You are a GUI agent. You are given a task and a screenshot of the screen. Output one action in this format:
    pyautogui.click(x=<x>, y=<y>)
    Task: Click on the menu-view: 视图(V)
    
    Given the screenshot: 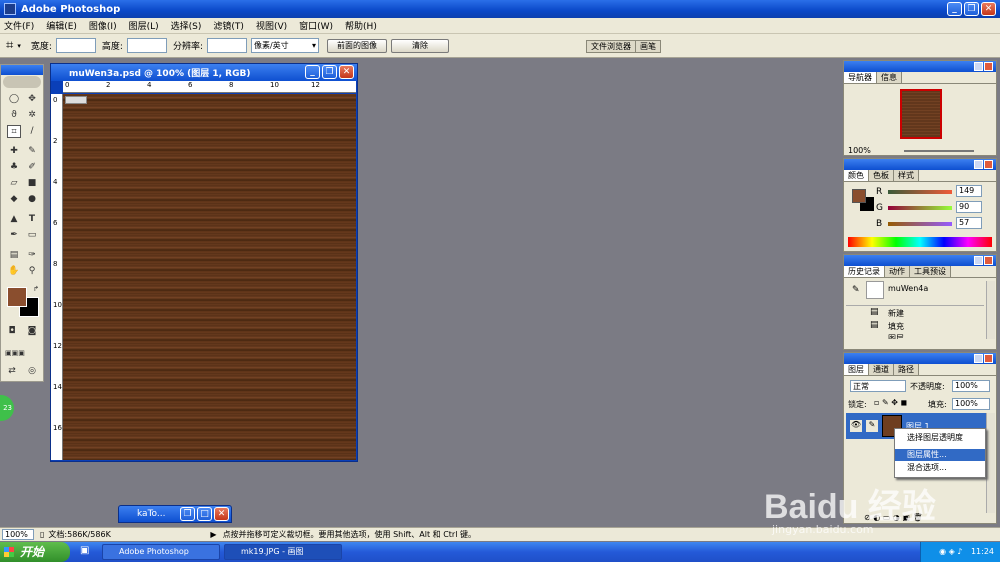 What is the action you would take?
    pyautogui.click(x=271, y=25)
    